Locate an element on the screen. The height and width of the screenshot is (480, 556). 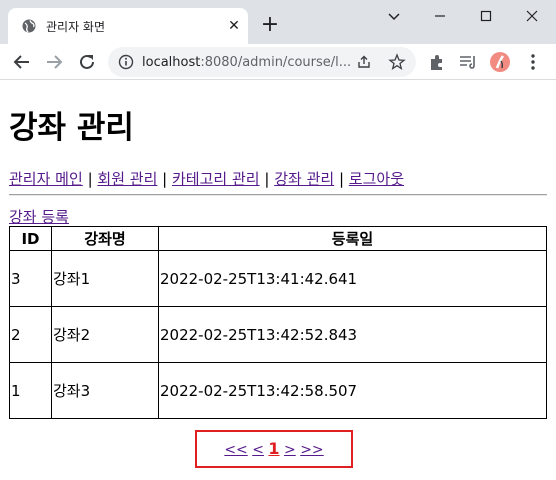
close-window-icon is located at coordinates (532, 16).